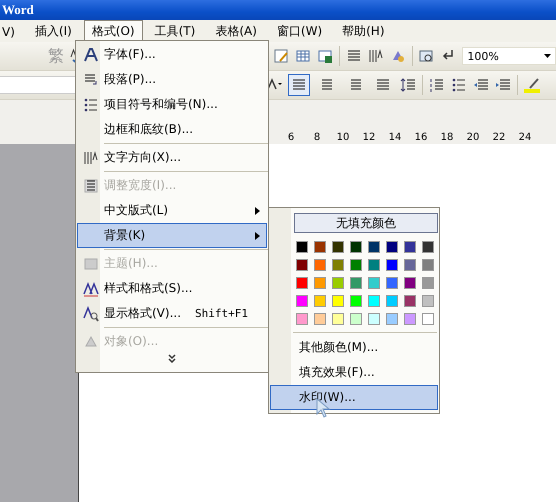  I want to click on ruler-number: 24, so click(525, 137).